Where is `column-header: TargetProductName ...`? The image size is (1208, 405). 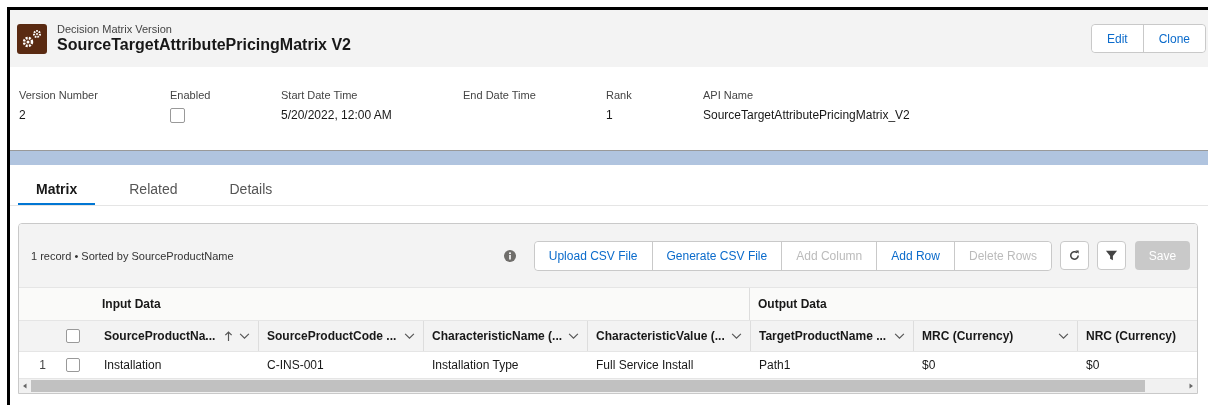 column-header: TargetProductName ... is located at coordinates (823, 336).